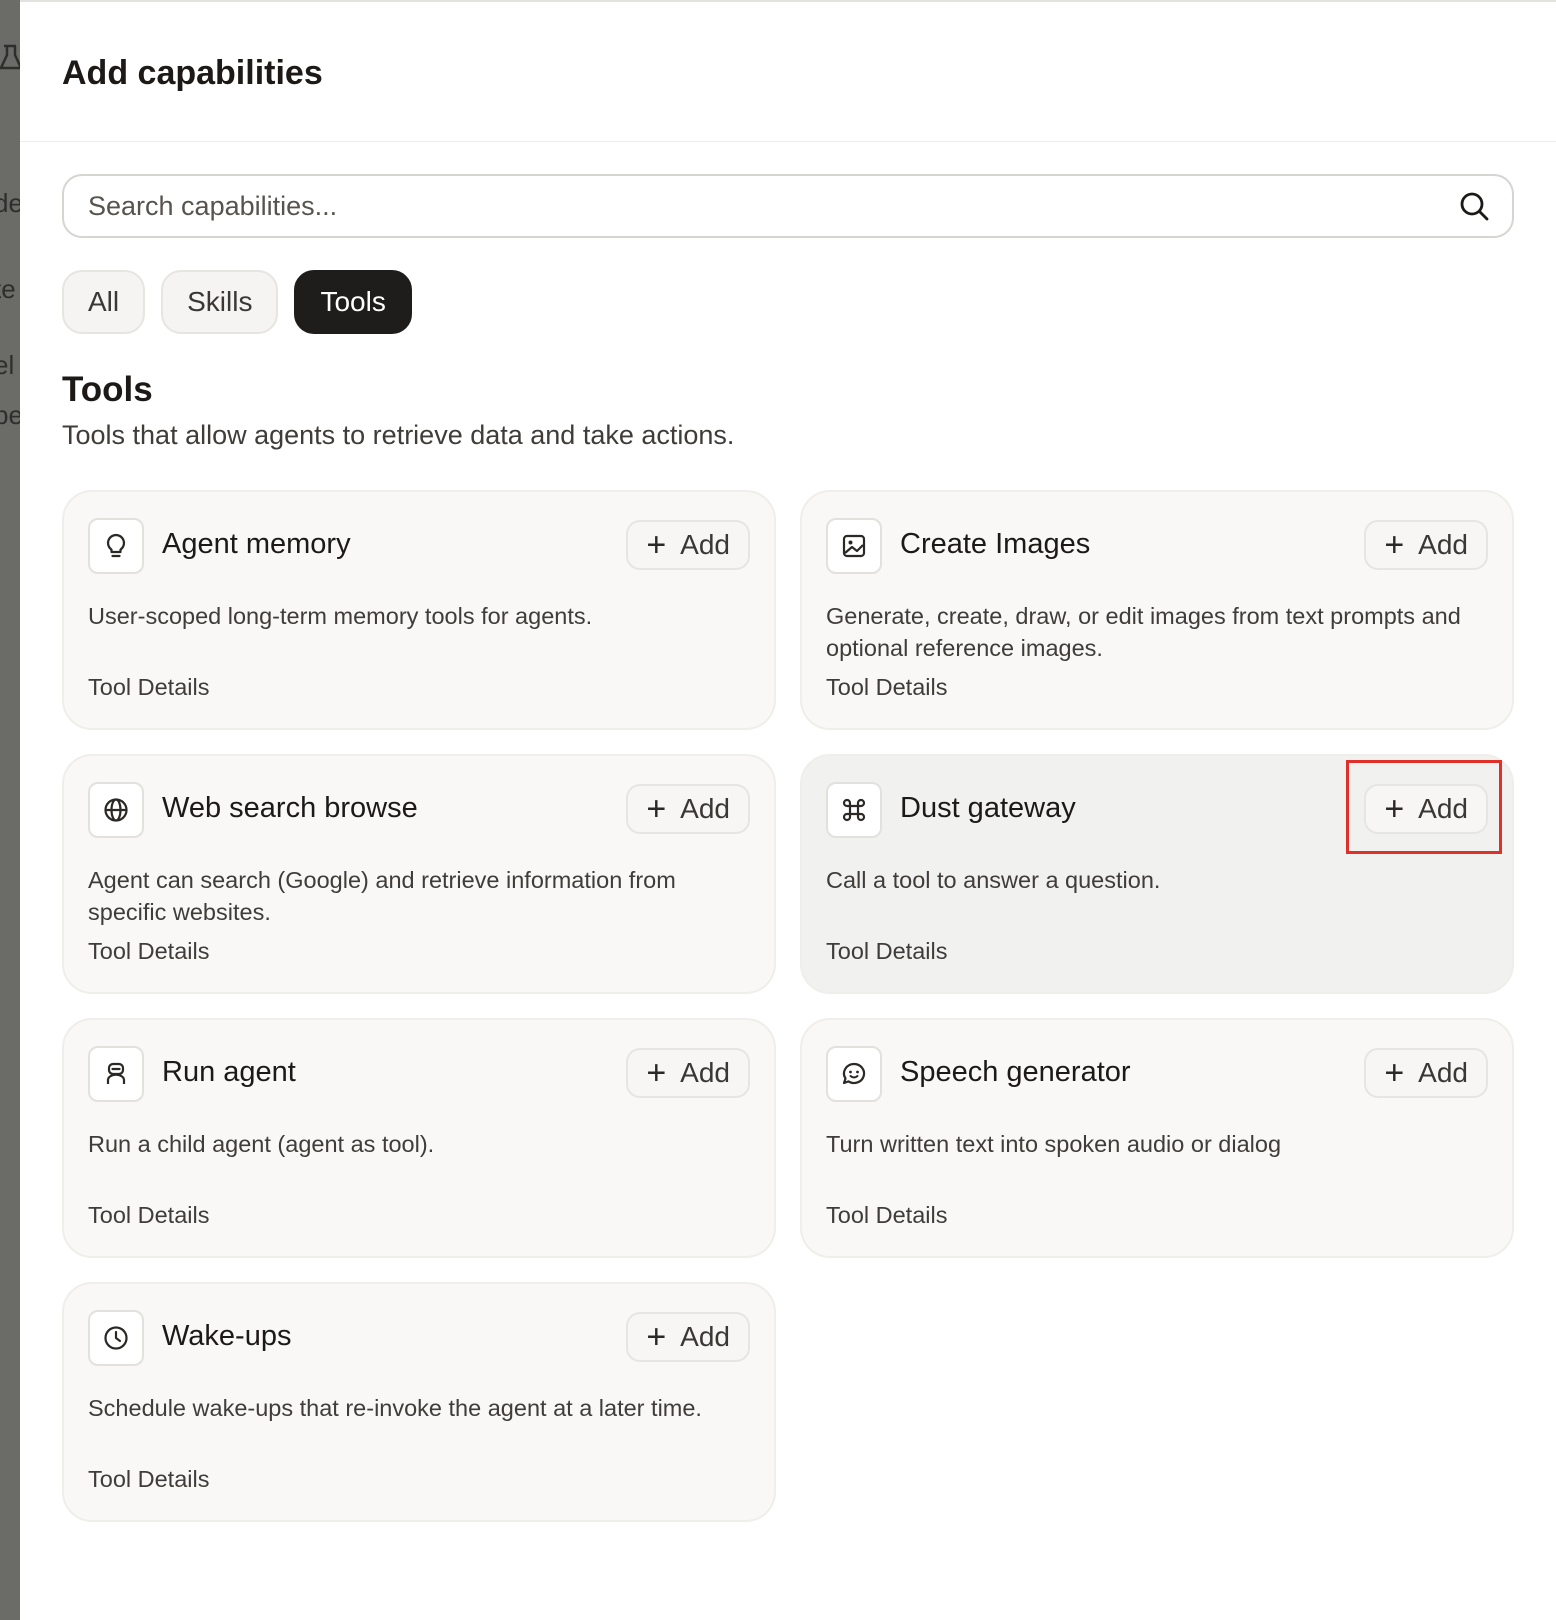 This screenshot has width=1556, height=1620. I want to click on tool-description: Run a child agent (agent as tool)., so click(261, 1144).